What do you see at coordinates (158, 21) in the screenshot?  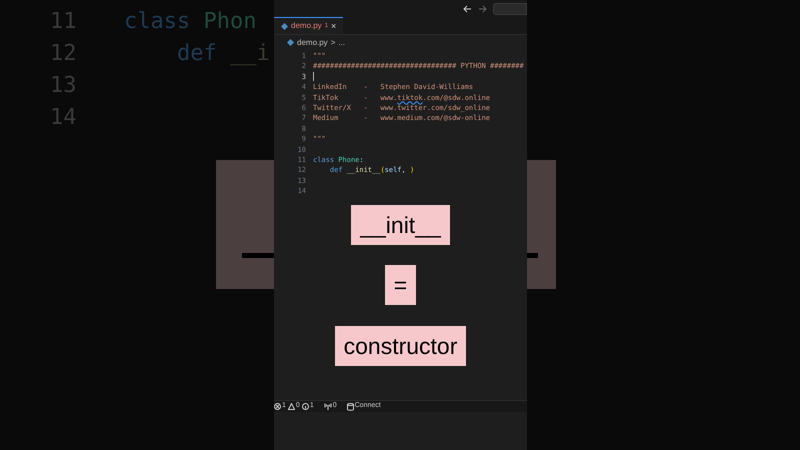 I see `code-token: class` at bounding box center [158, 21].